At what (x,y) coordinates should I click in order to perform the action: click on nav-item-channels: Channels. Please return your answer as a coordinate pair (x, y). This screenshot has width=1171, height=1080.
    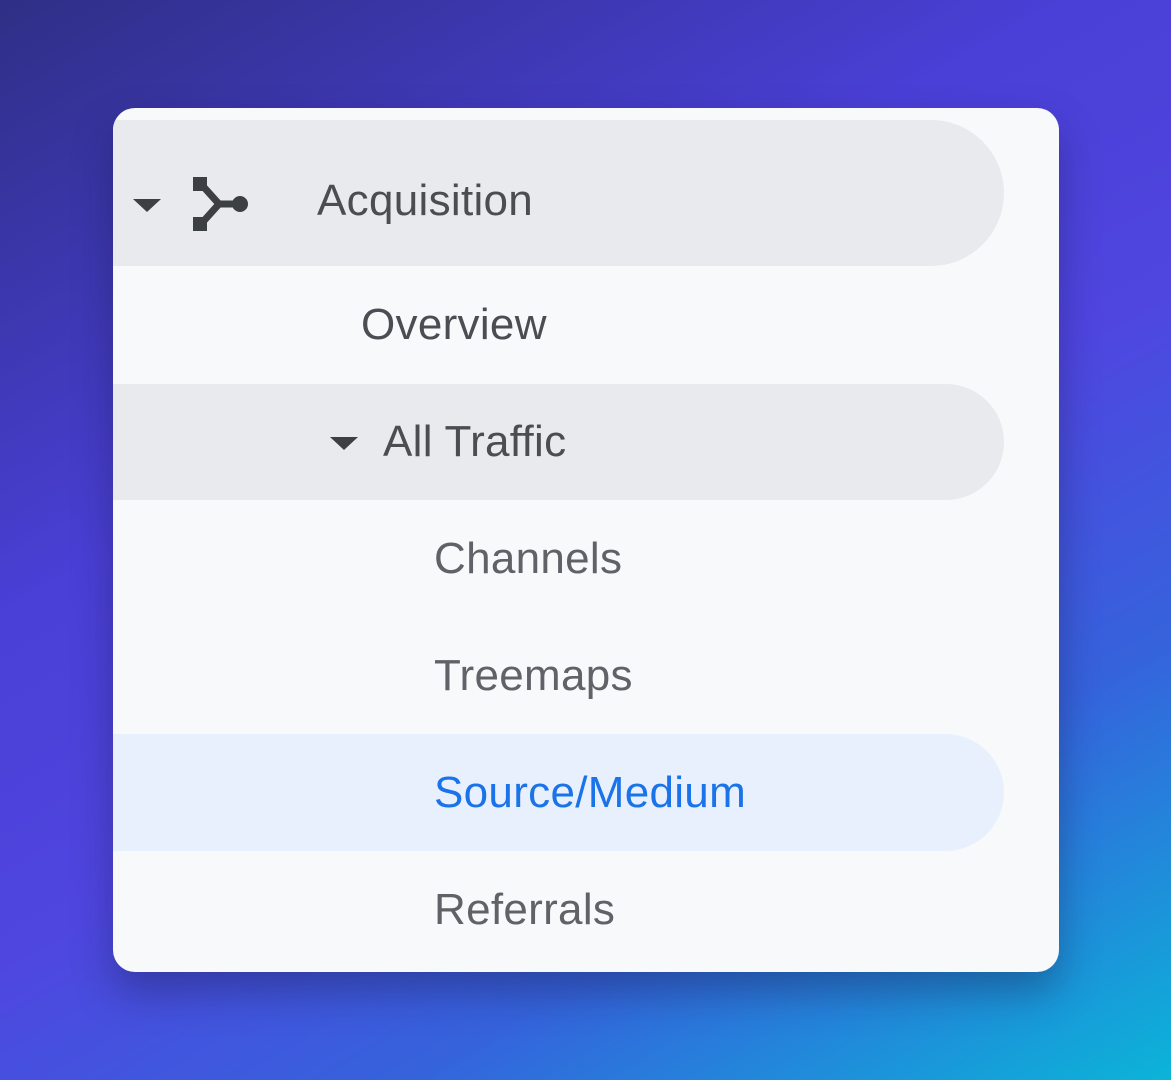
    Looking at the image, I should click on (558, 558).